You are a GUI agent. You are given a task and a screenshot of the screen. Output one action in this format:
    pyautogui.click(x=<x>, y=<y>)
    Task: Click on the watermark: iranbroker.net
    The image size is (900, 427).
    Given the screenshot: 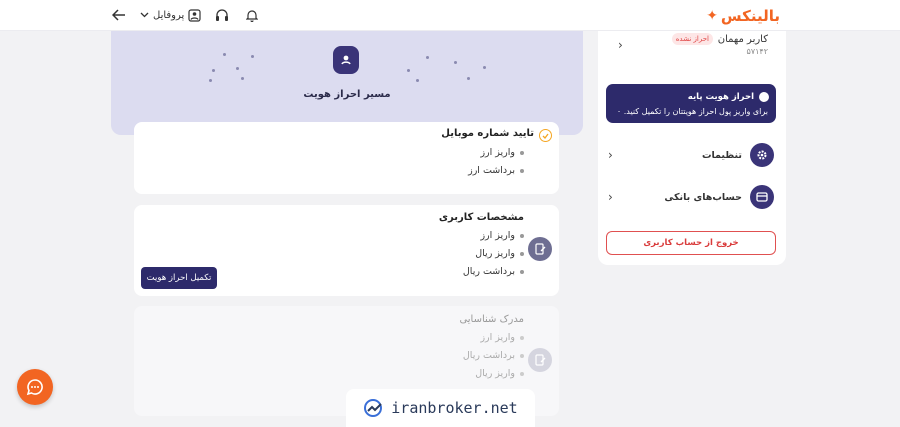 What is the action you would take?
    pyautogui.click(x=440, y=408)
    